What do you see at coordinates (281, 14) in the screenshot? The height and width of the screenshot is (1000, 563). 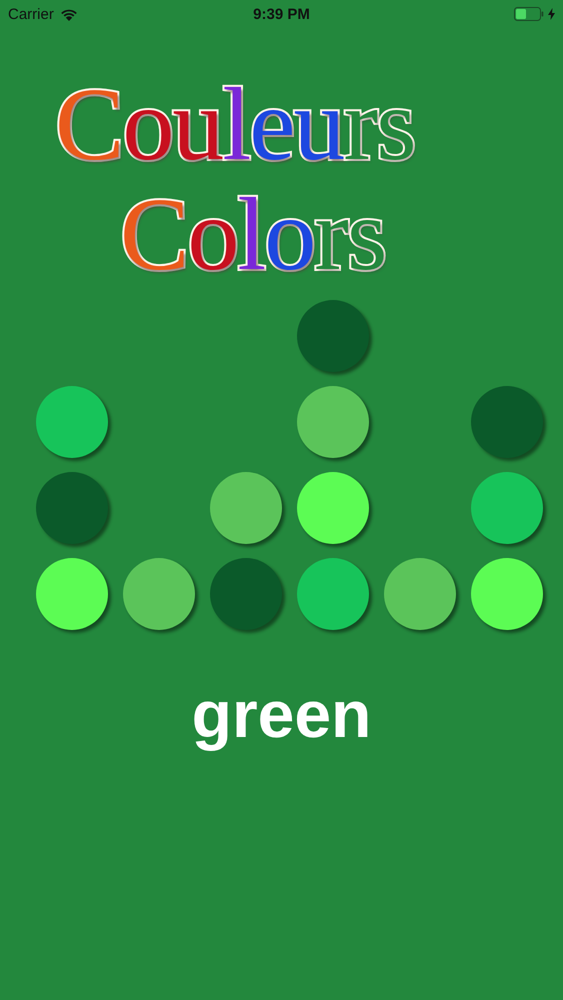 I see `status-time: 9:39 PM` at bounding box center [281, 14].